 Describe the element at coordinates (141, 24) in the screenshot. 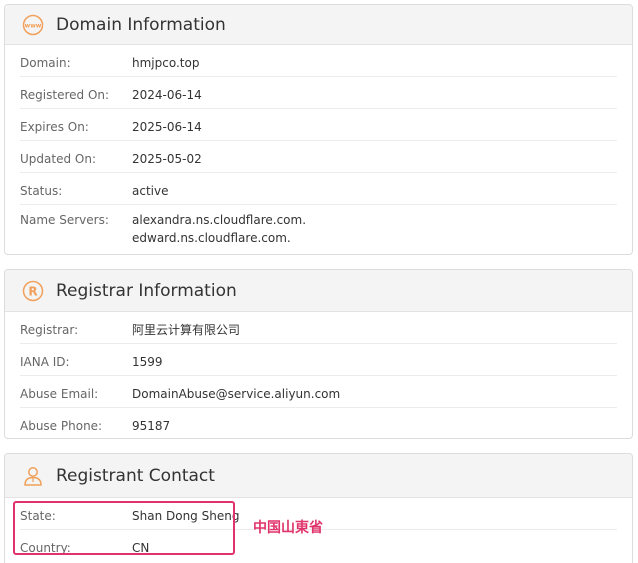

I see `domain-information-title: Domain Information` at that location.